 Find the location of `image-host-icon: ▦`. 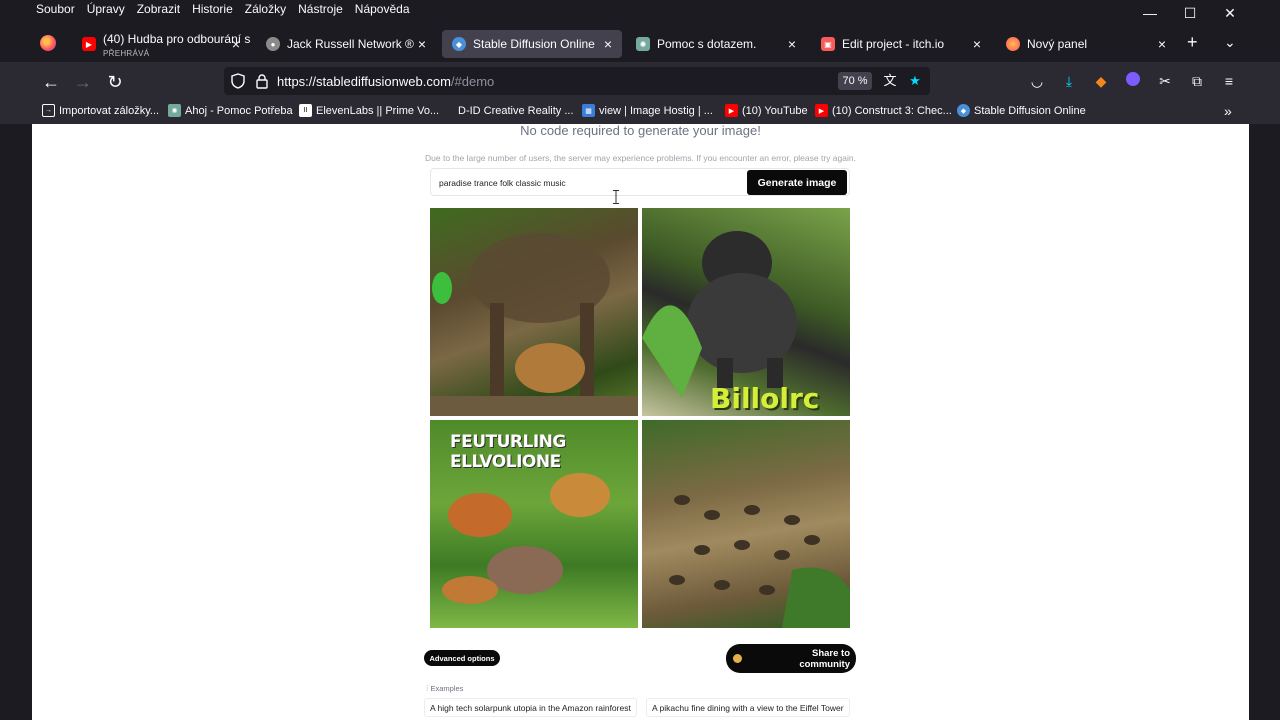

image-host-icon: ▦ is located at coordinates (588, 110).